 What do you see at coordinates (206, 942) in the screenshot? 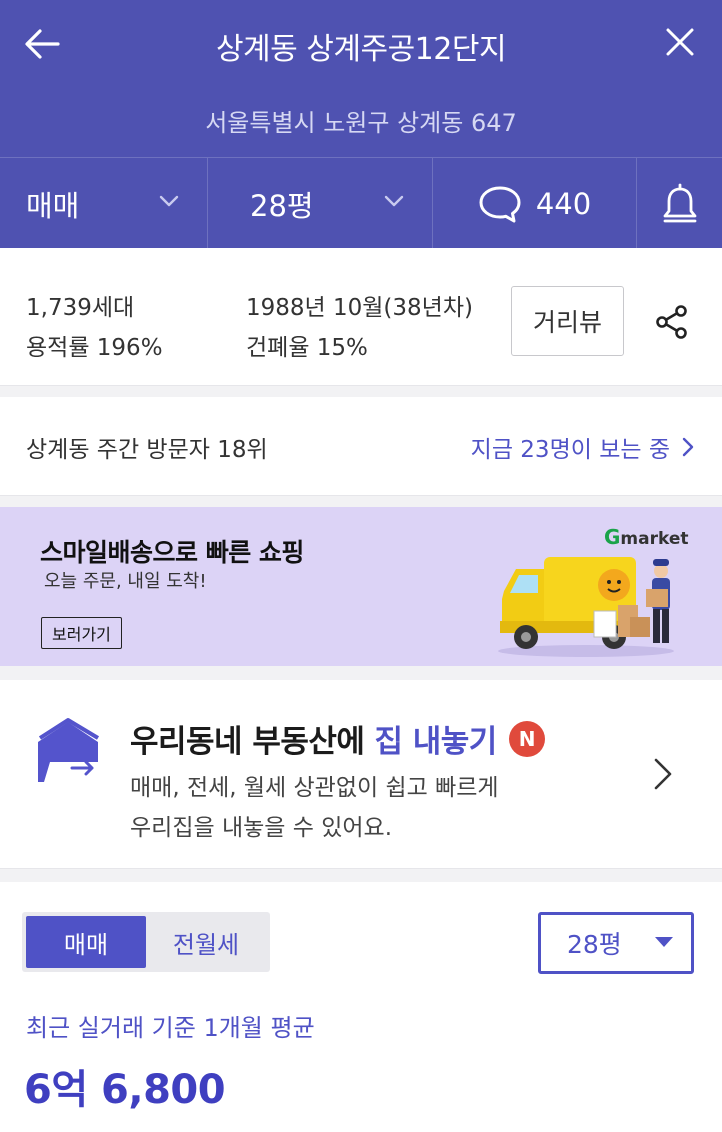
I see `tab-jeonse-rent: 전월세` at bounding box center [206, 942].